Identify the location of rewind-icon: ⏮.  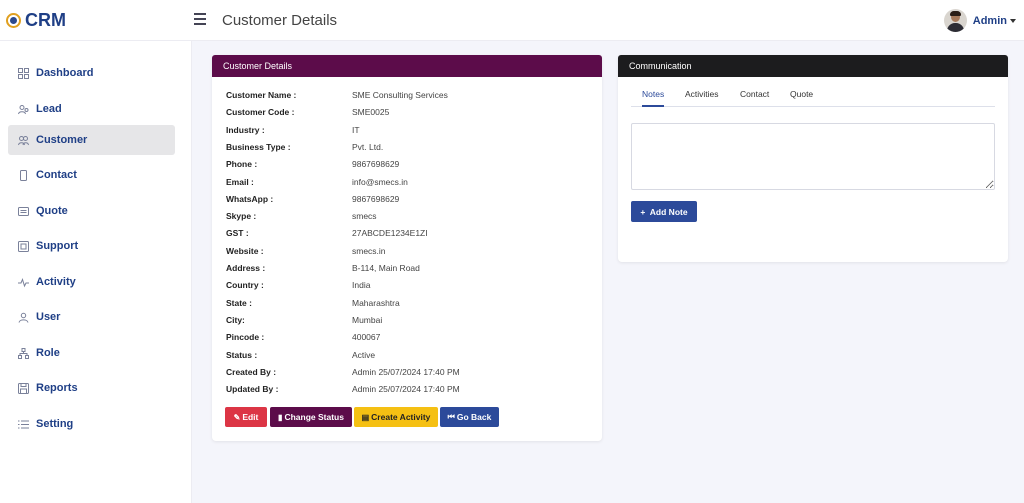
(451, 416).